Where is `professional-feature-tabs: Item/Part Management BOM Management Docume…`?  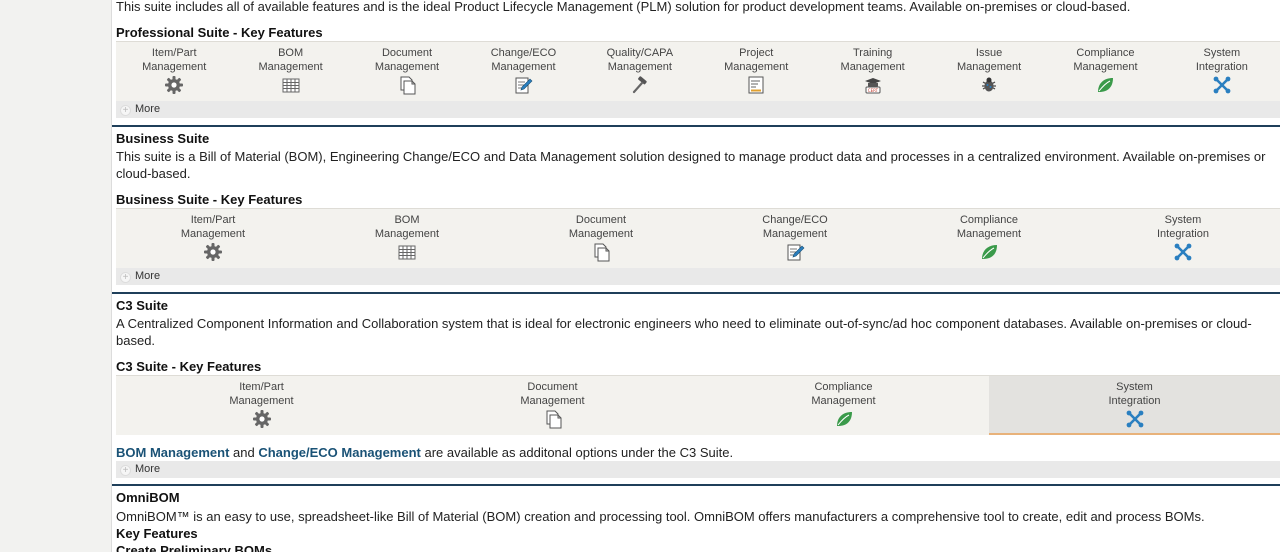 professional-feature-tabs: Item/Part Management BOM Management Docume… is located at coordinates (698, 71).